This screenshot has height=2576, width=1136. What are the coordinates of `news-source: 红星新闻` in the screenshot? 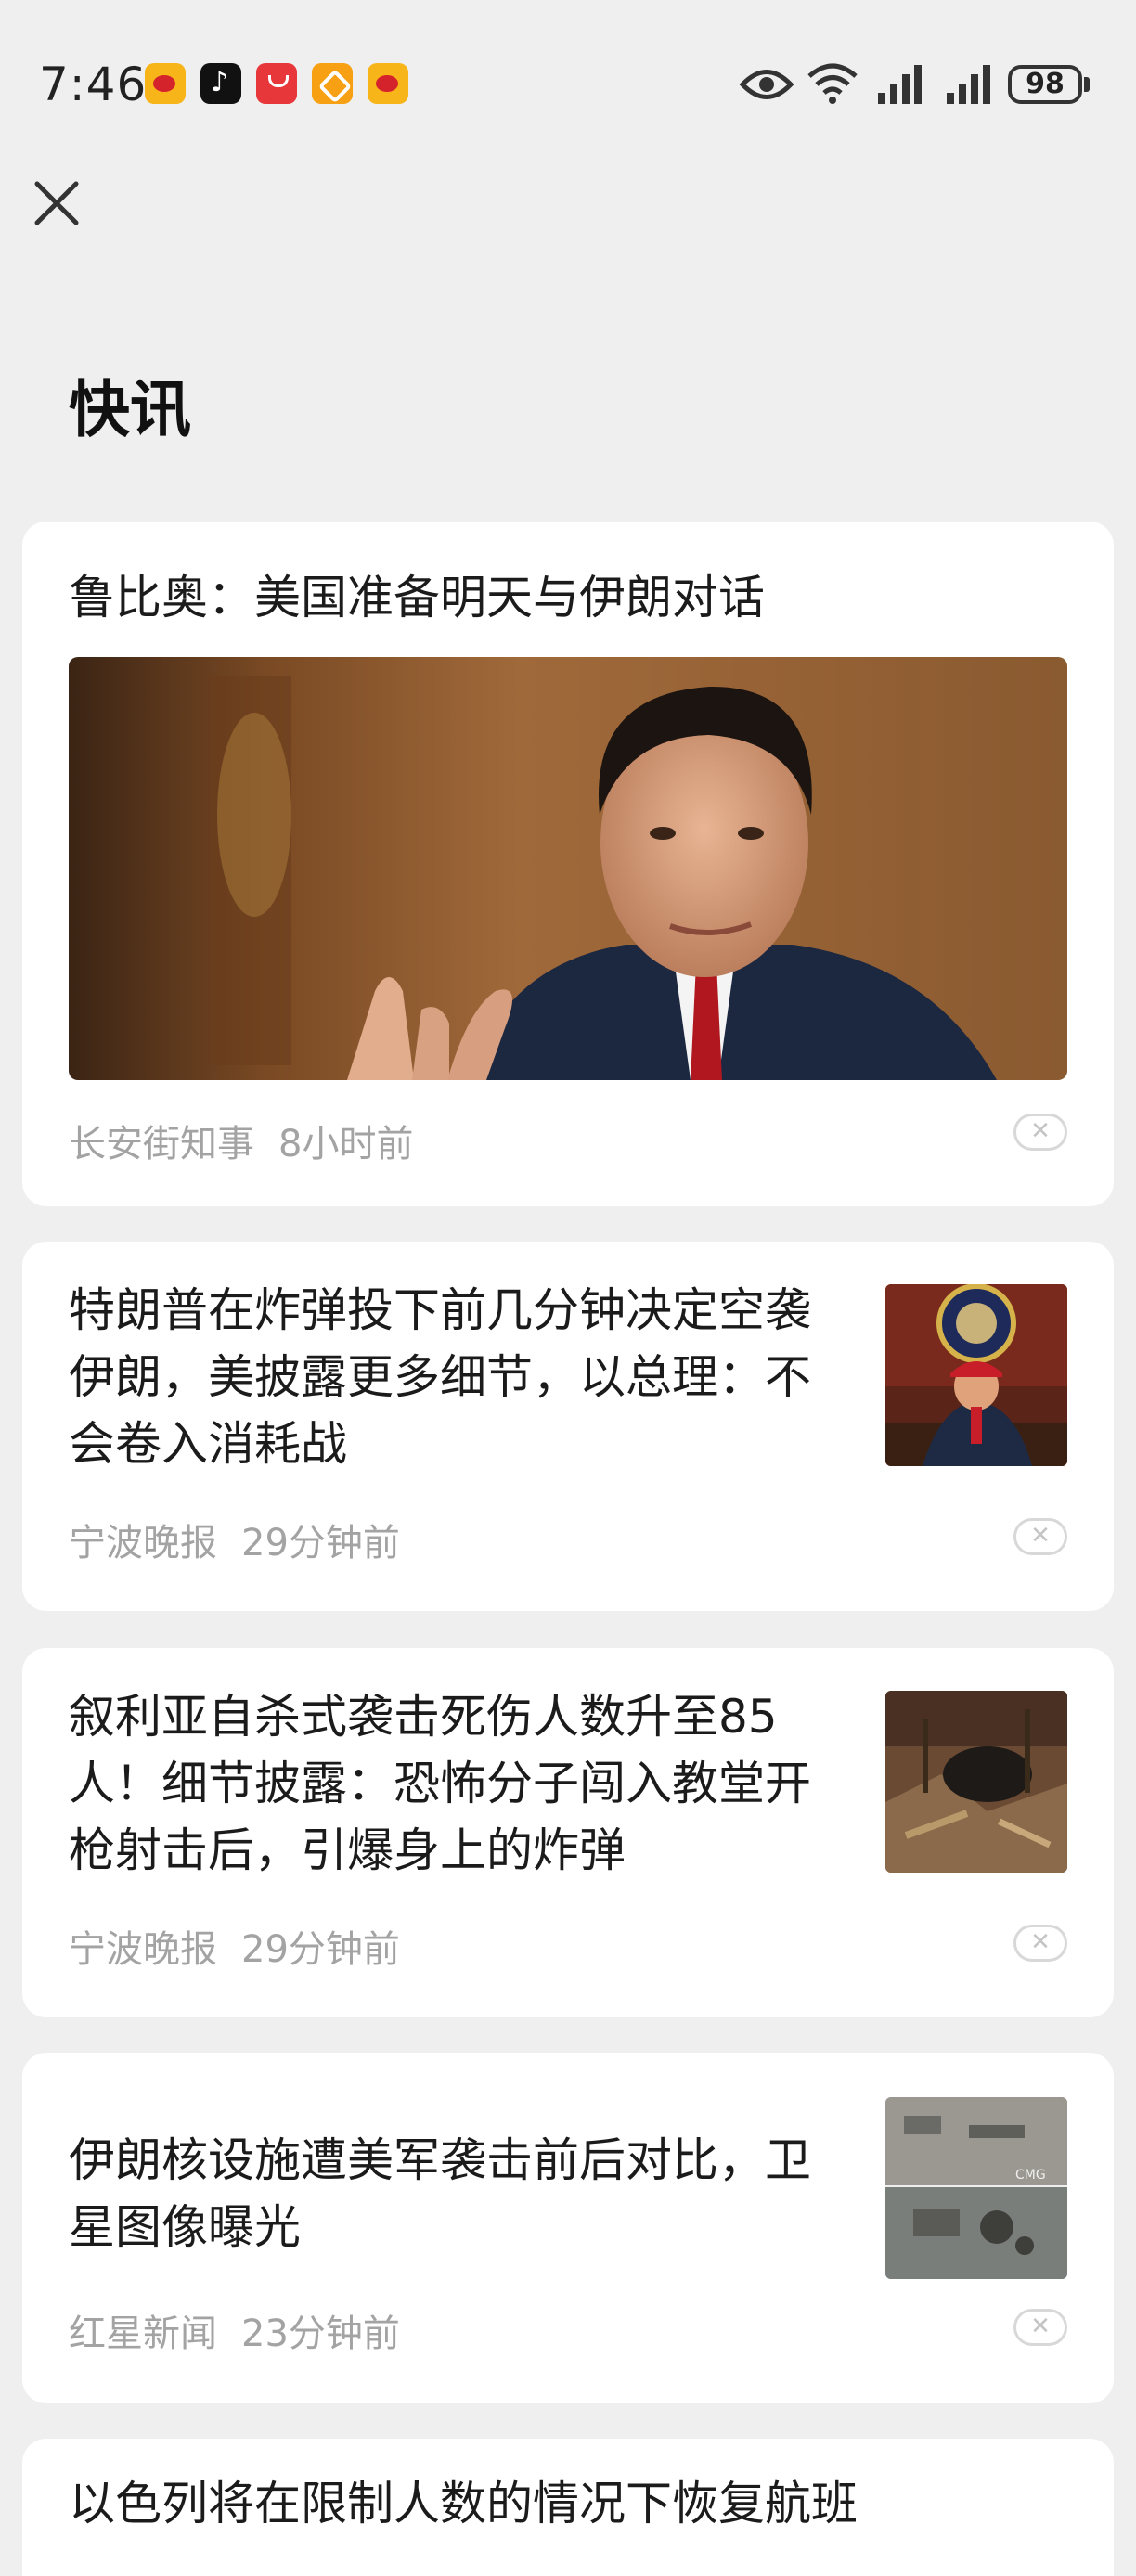 It's located at (143, 2334).